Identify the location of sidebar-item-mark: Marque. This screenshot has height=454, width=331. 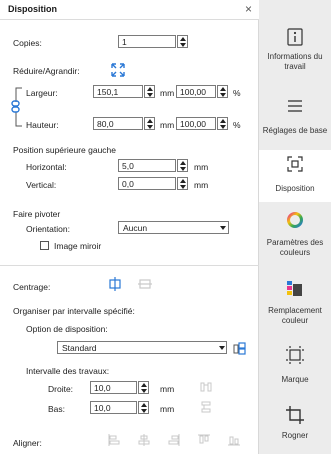
(295, 368).